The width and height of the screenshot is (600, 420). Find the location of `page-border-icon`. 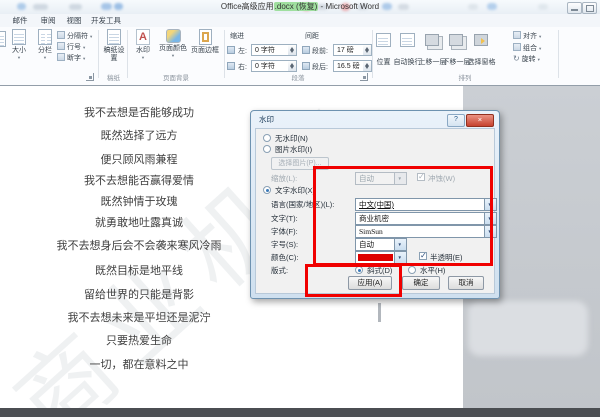

page-border-icon is located at coordinates (205, 37).